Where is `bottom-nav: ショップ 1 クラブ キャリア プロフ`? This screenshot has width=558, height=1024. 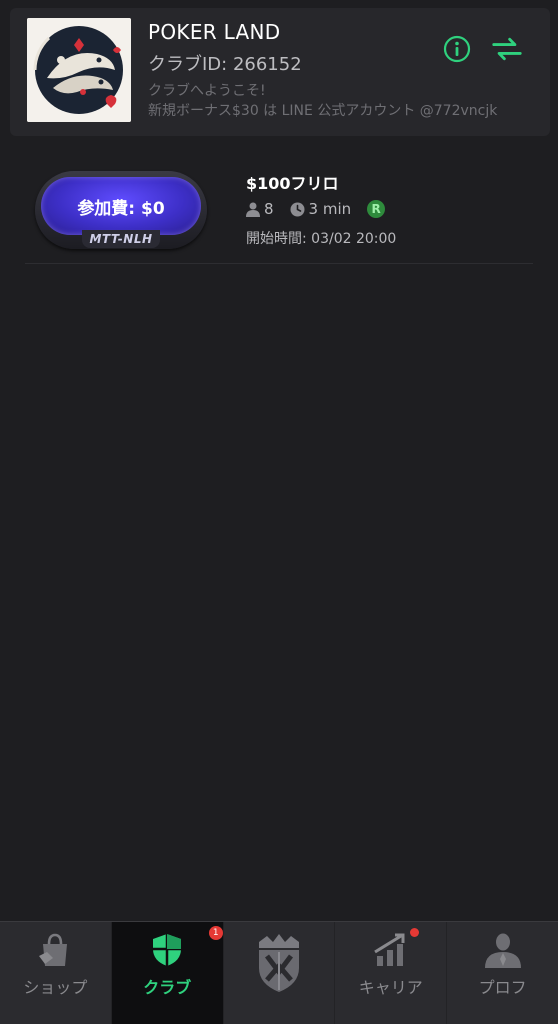
bottom-nav: ショップ 1 クラブ キャリア プロフ is located at coordinates (279, 972).